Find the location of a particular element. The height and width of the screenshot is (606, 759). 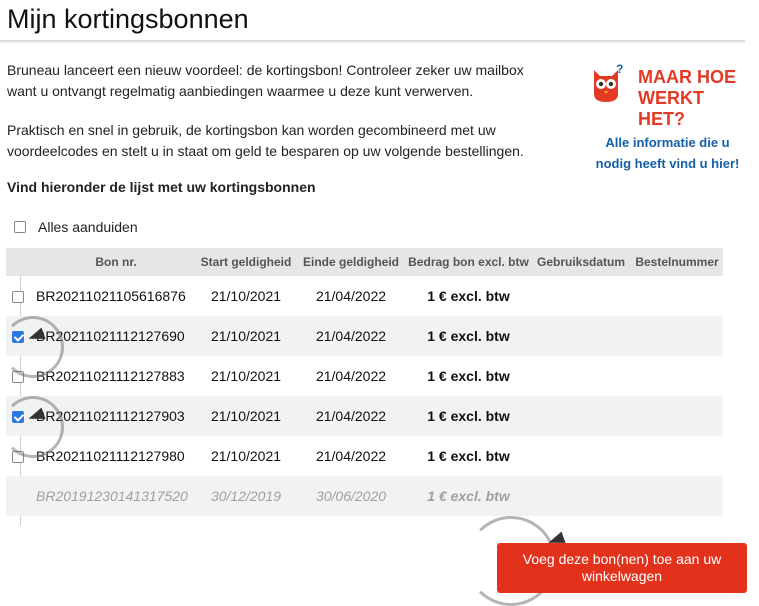

header-usage-date: Gebruiksdatum is located at coordinates (581, 262).